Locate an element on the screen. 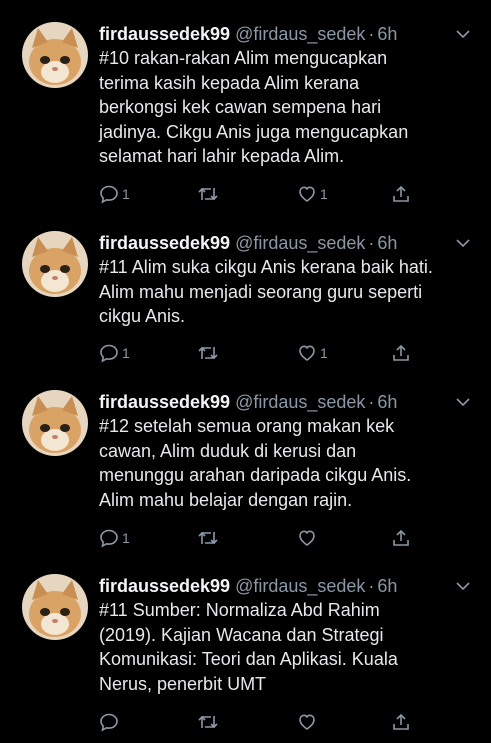 The image size is (491, 743). tweet-actions is located at coordinates (261, 722).